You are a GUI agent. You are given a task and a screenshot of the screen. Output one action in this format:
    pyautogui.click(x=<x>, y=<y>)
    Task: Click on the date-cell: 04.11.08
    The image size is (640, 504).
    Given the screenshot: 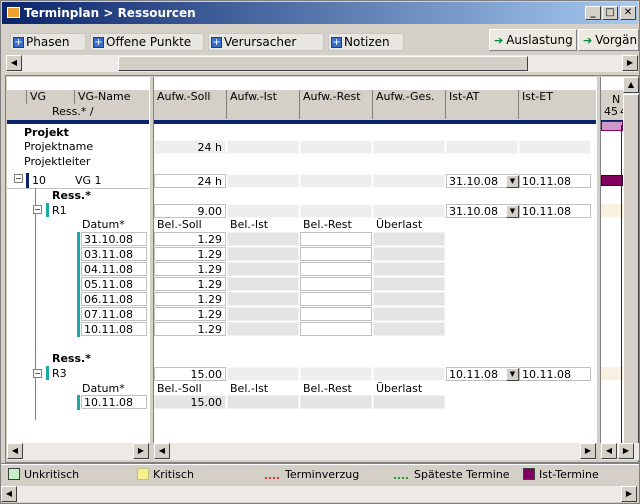 What is the action you would take?
    pyautogui.click(x=114, y=269)
    